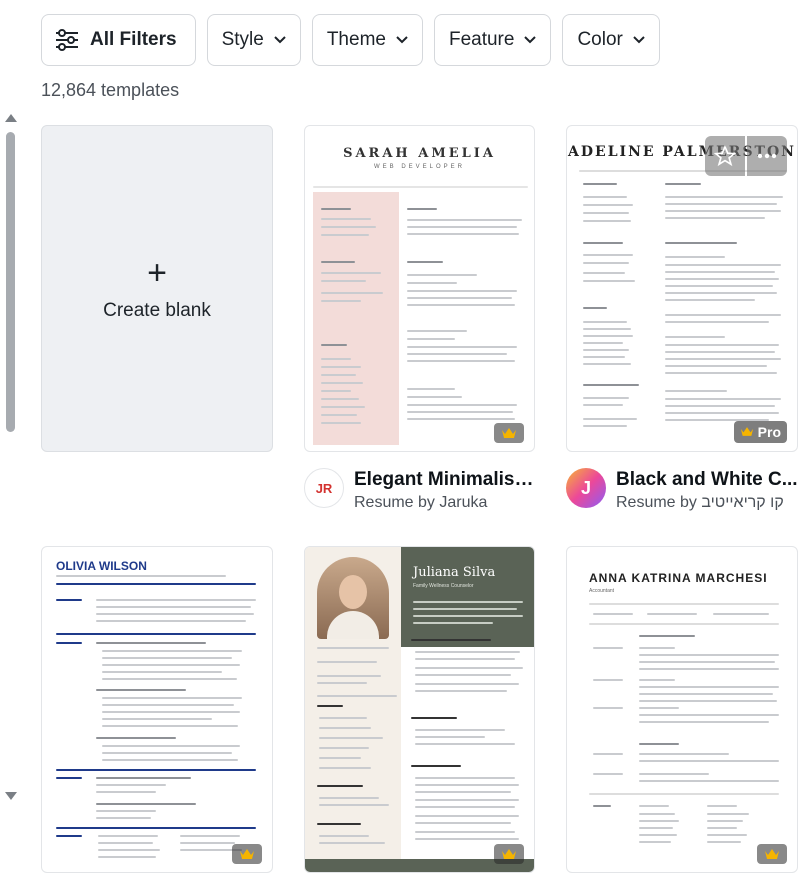 Image resolution: width=806 pixels, height=888 pixels. Describe the element at coordinates (419, 153) in the screenshot. I see `resume-name: SARAH AMELIA` at that location.